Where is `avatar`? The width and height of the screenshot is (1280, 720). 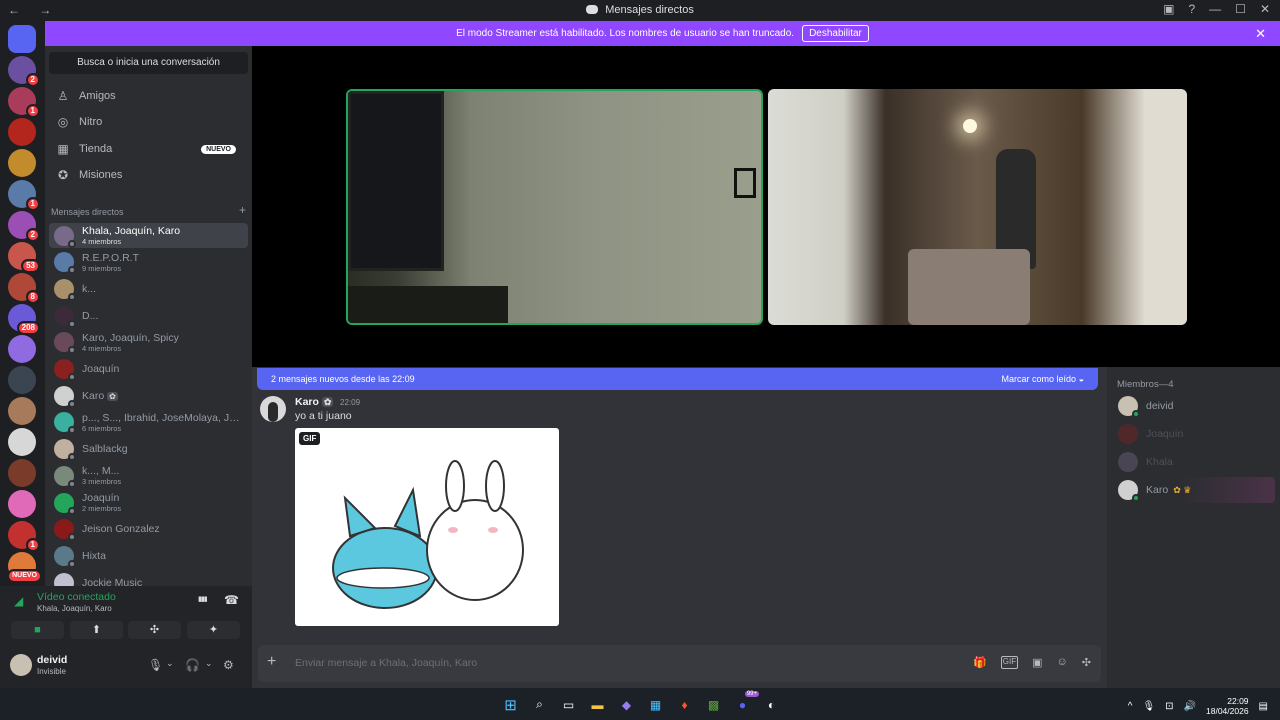
avatar is located at coordinates (21, 665).